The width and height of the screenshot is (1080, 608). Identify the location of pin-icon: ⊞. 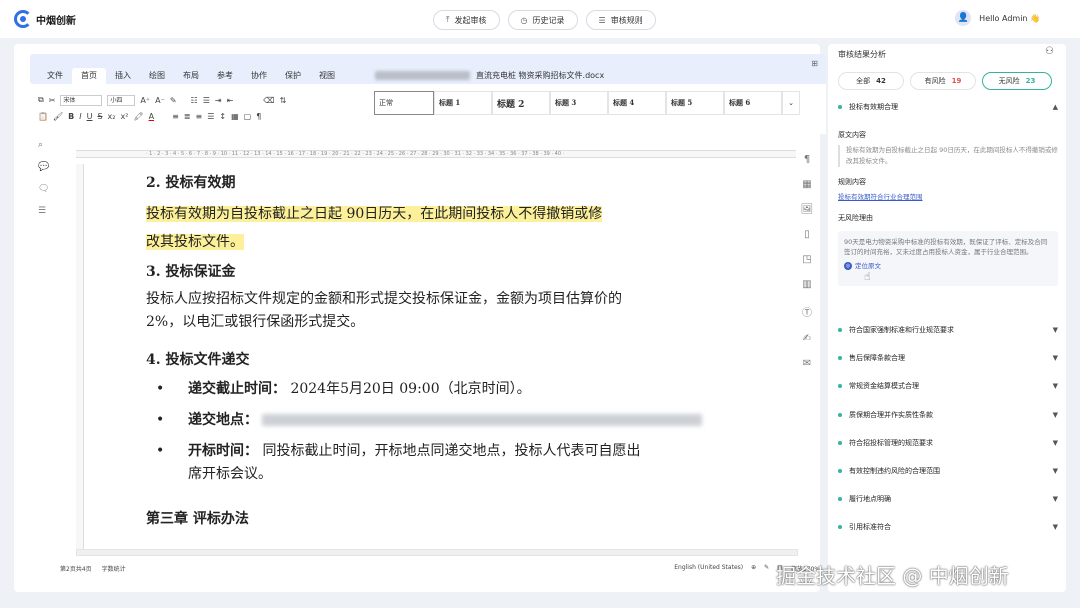
(814, 63).